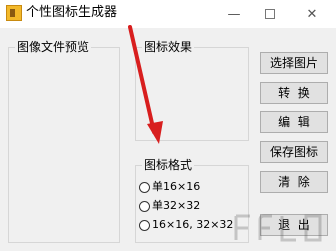 The width and height of the screenshot is (336, 251). Describe the element at coordinates (53, 47) in the screenshot. I see `image-preview-title: 图像文件预览` at that location.